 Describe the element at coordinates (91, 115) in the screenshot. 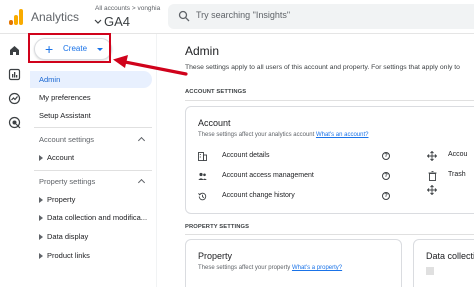

I see `nav-item-setup-assistant: Setup Assistant` at that location.